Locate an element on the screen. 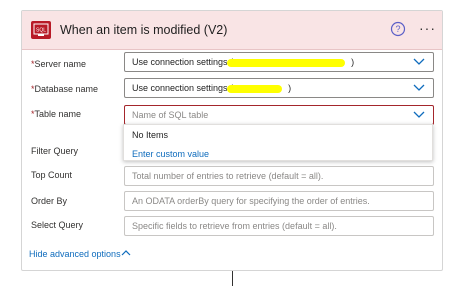 The width and height of the screenshot is (474, 286). server-name-label-text: Server name is located at coordinates (60, 64).